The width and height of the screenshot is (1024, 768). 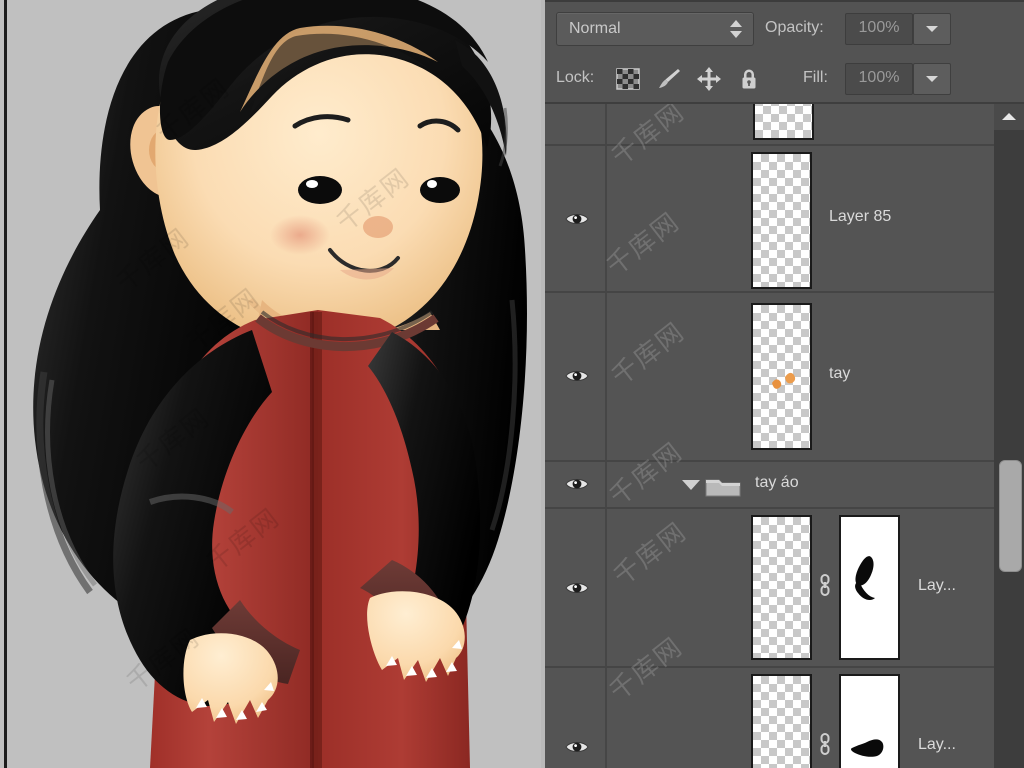 I want to click on opacity-input: 100%, so click(x=879, y=29).